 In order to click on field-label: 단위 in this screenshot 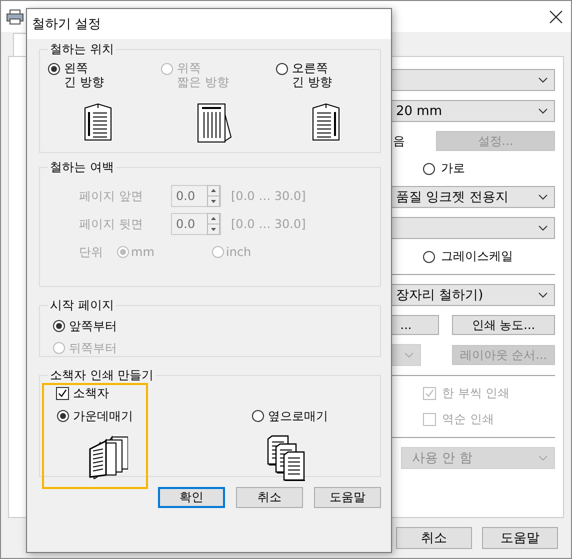, I will do `click(91, 252)`.